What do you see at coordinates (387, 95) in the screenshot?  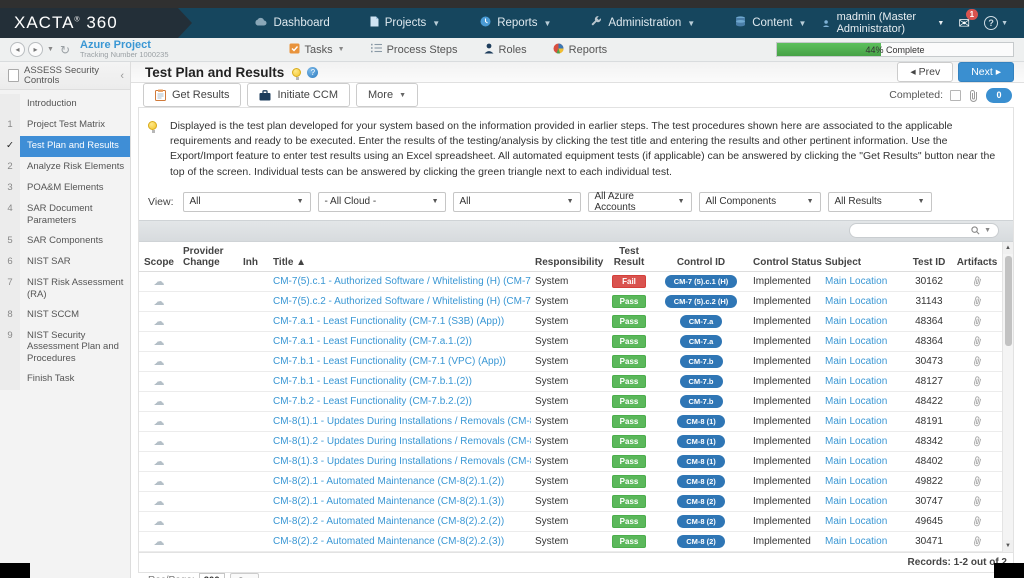 I see `more-button: More ▼` at bounding box center [387, 95].